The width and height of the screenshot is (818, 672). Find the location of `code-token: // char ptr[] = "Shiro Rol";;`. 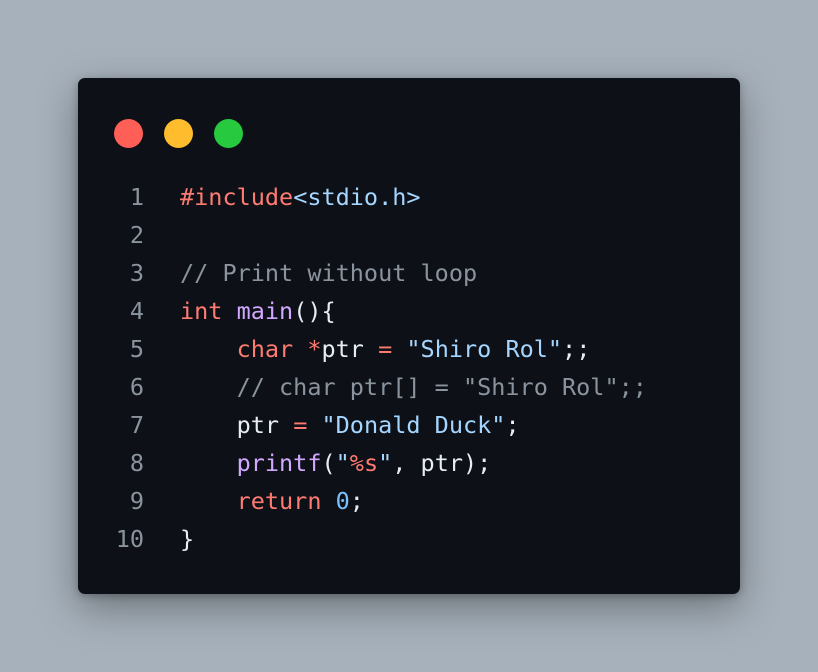

code-token: // char ptr[] = "Shiro Rol";; is located at coordinates (413, 387).